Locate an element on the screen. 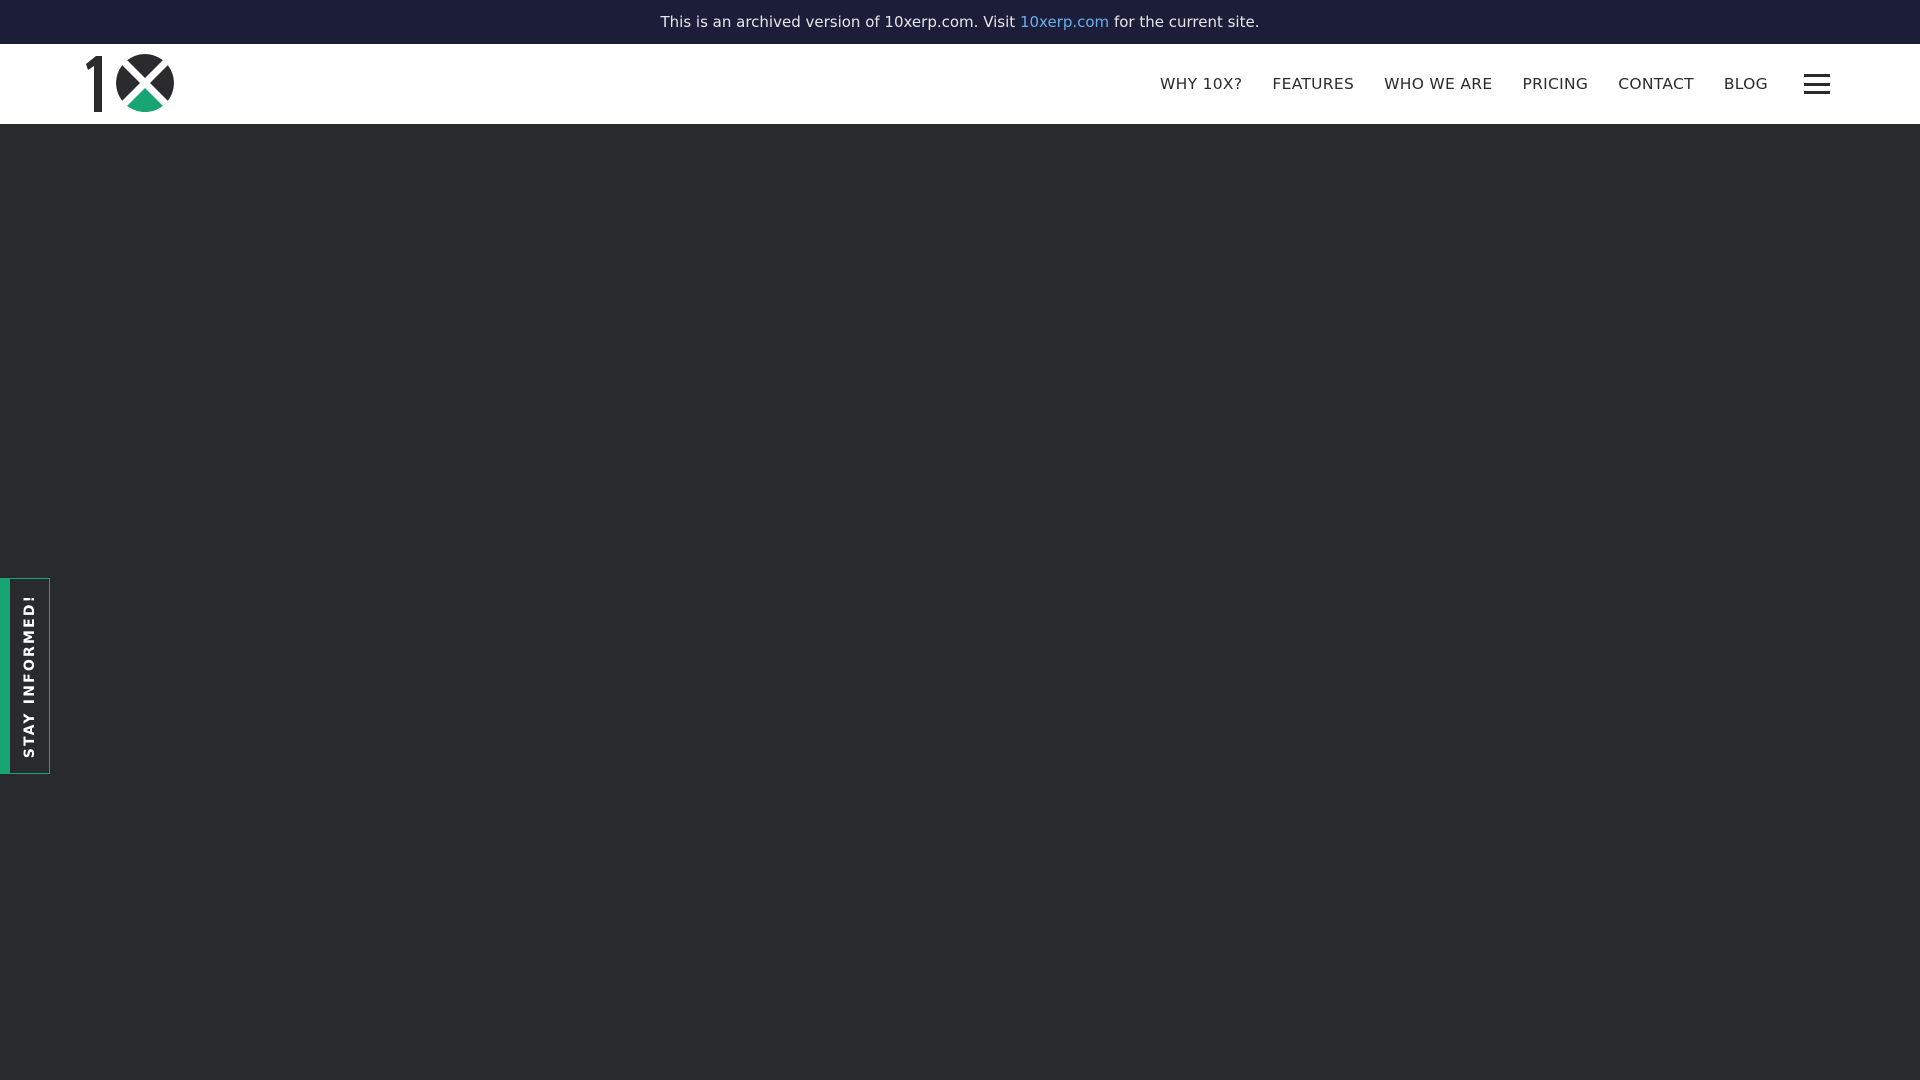  10x-logo-icon is located at coordinates (130, 83).